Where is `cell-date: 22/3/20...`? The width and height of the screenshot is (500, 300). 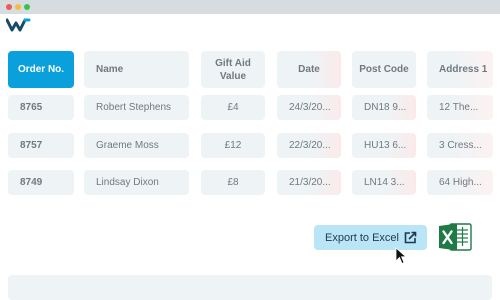 cell-date: 22/3/20... is located at coordinates (309, 145).